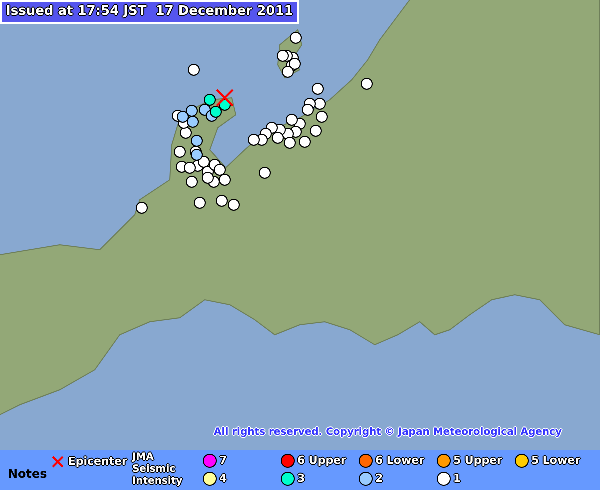 The height and width of the screenshot is (490, 600). What do you see at coordinates (321, 460) in the screenshot?
I see `intensity-label: 6 Upper` at bounding box center [321, 460].